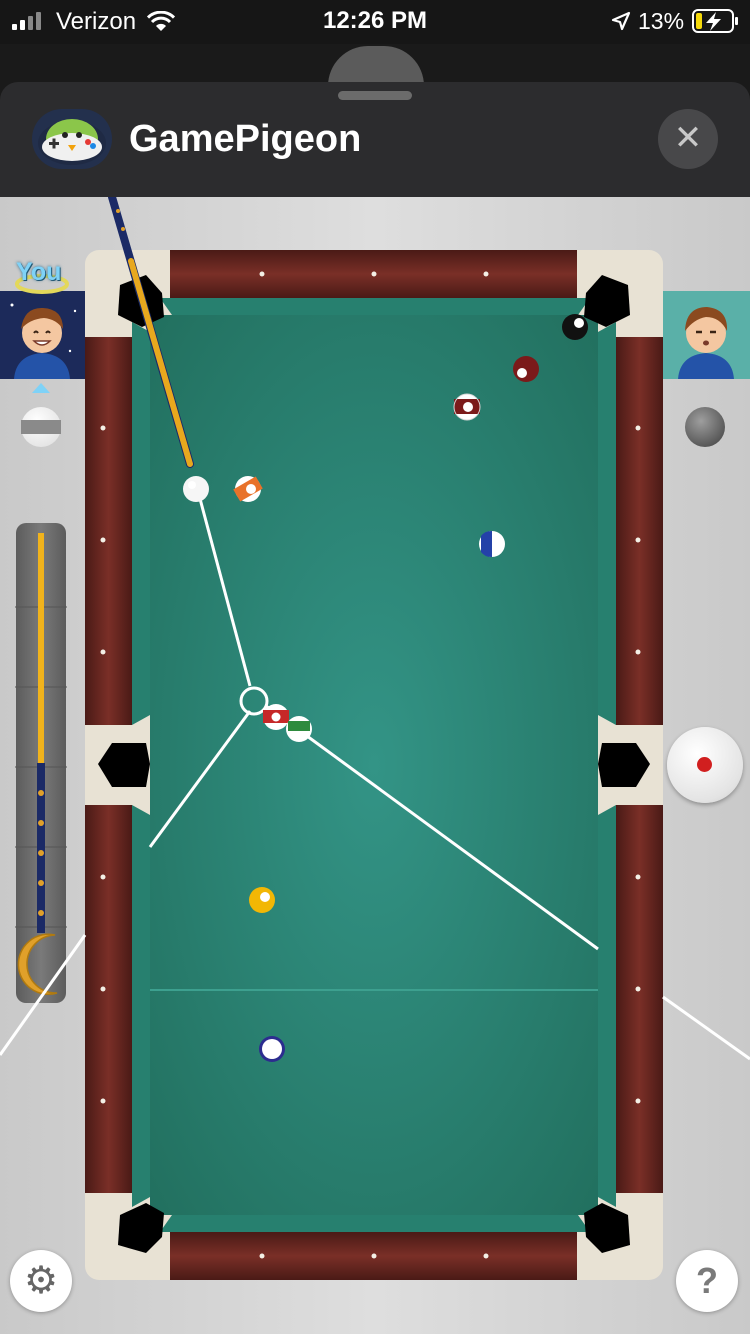 The height and width of the screenshot is (1334, 750). I want to click on gear-icon: ⚙, so click(41, 1281).